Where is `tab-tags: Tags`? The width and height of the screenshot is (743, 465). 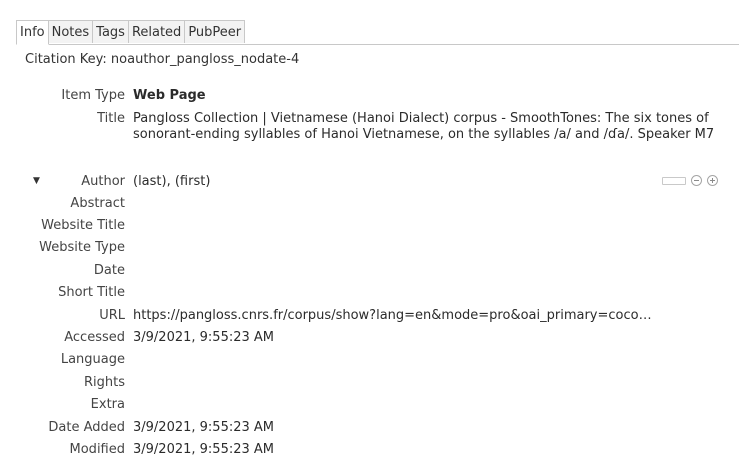 tab-tags: Tags is located at coordinates (110, 31).